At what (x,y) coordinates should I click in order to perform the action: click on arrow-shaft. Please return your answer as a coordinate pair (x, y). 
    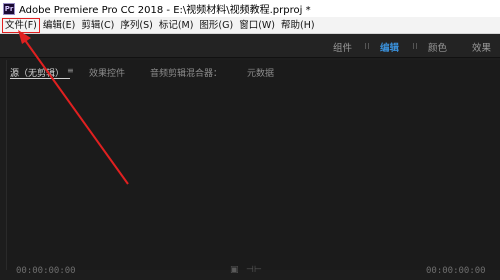
    Looking at the image, I should click on (75, 110).